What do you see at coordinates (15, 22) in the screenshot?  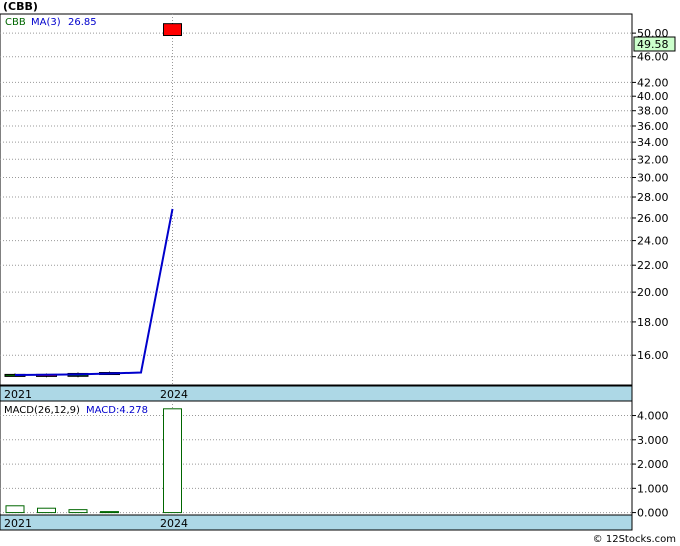 I see `legend-symbol: CBB` at bounding box center [15, 22].